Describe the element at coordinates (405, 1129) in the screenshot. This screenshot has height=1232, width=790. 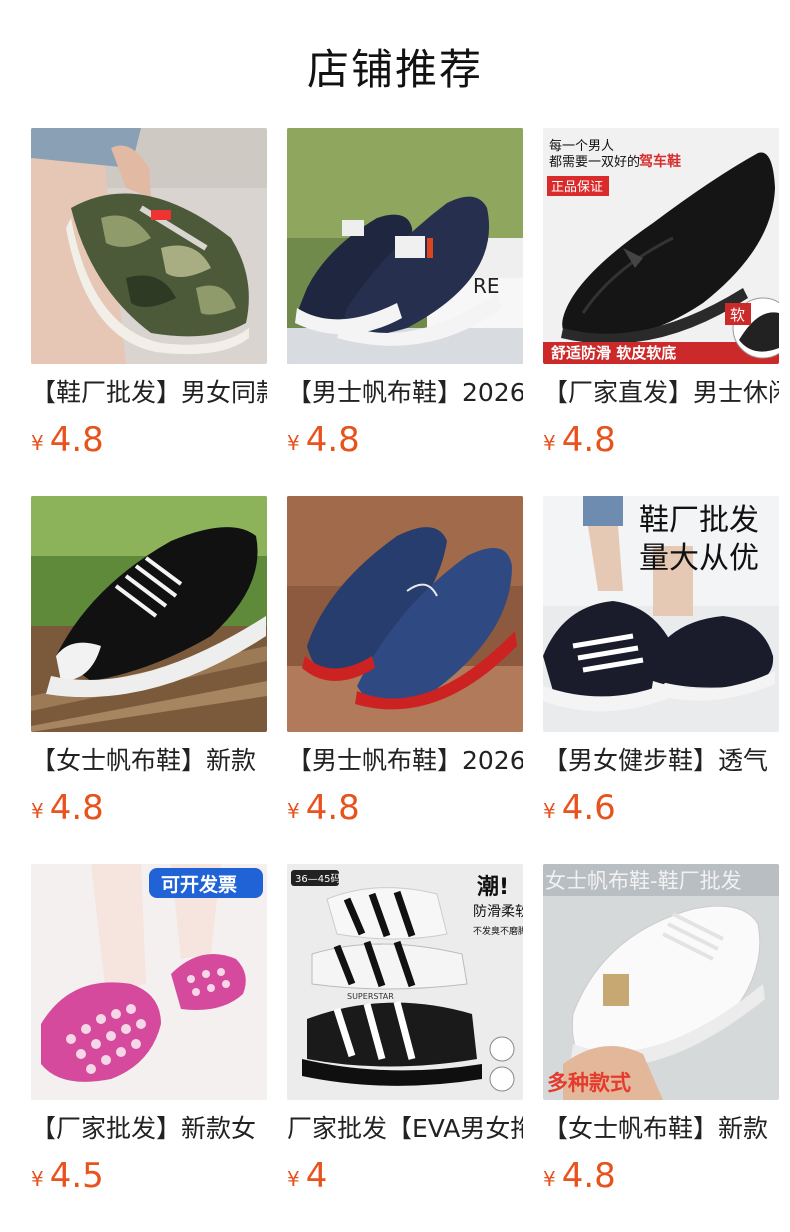
I see `product-name: 厂家批发【EVA男女拖` at that location.